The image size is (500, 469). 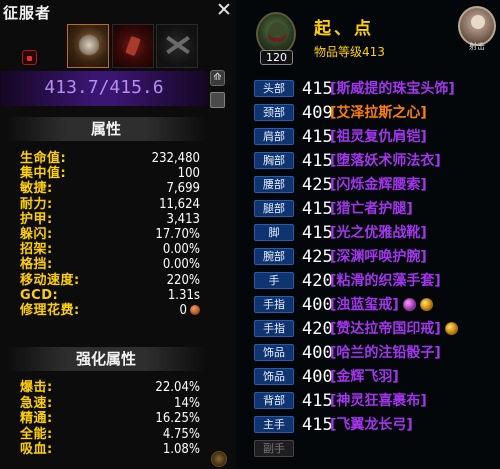 I want to click on item-name-link: [神灵狂喜裹布], so click(x=378, y=401).